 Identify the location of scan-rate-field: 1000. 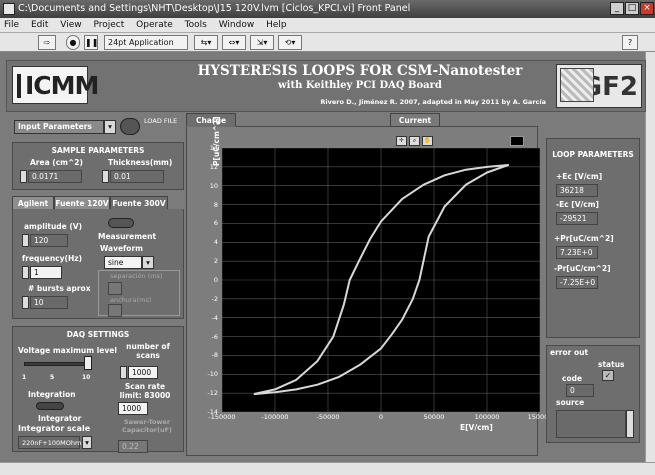
(133, 408).